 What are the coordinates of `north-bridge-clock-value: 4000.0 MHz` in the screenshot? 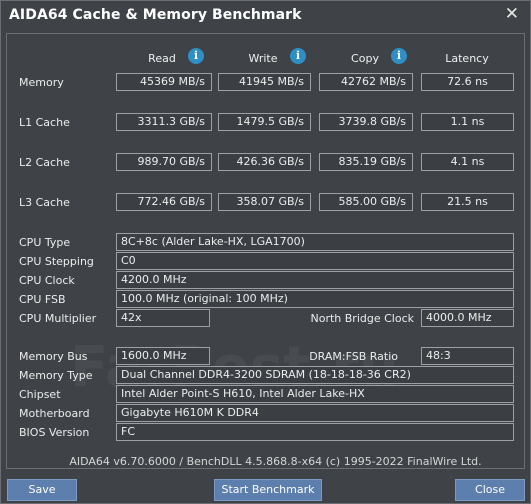 It's located at (467, 318).